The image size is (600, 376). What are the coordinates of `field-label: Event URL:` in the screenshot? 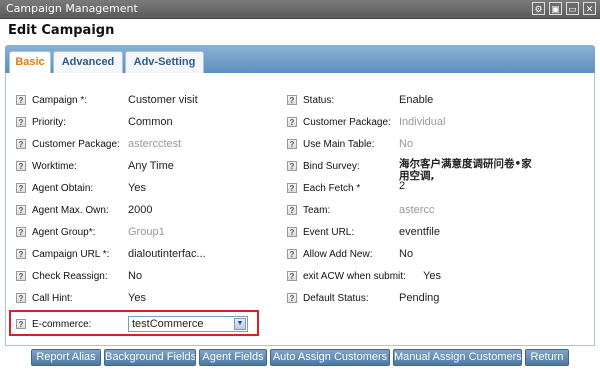 It's located at (329, 232).